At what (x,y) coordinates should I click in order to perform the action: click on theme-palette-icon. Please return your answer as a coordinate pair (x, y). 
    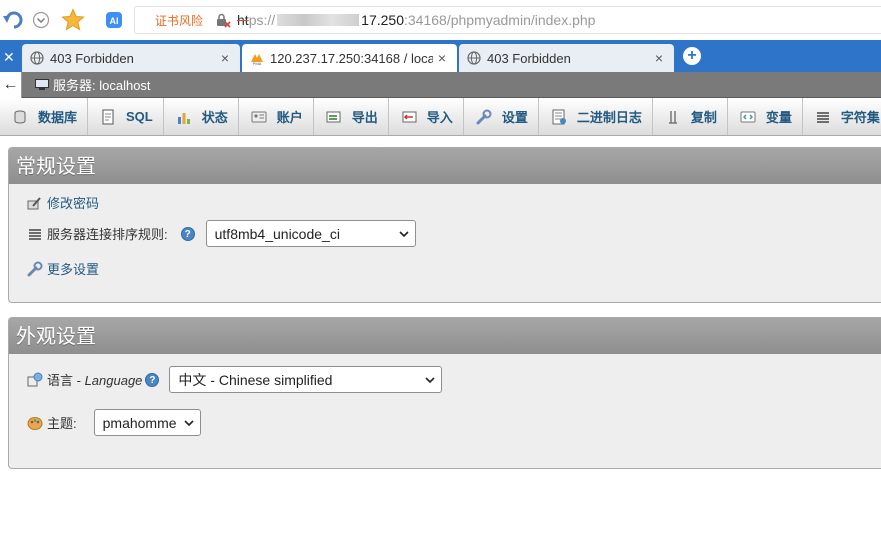
    Looking at the image, I should click on (35, 423).